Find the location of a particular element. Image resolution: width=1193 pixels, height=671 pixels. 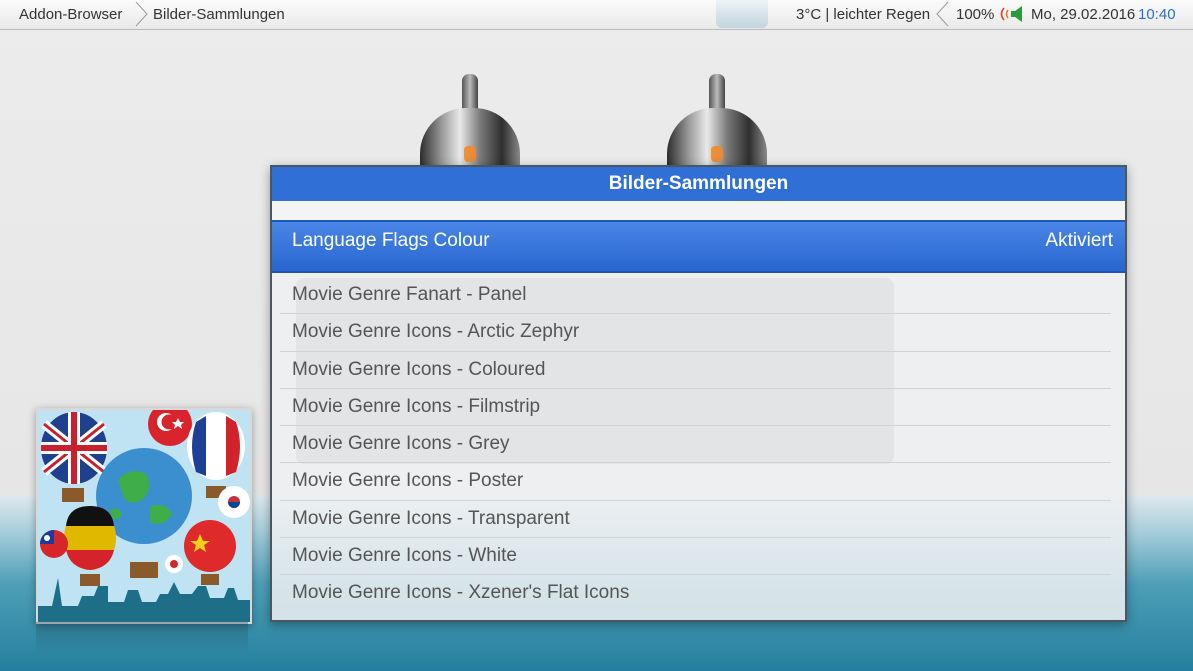

weather-image is located at coordinates (742, 14).